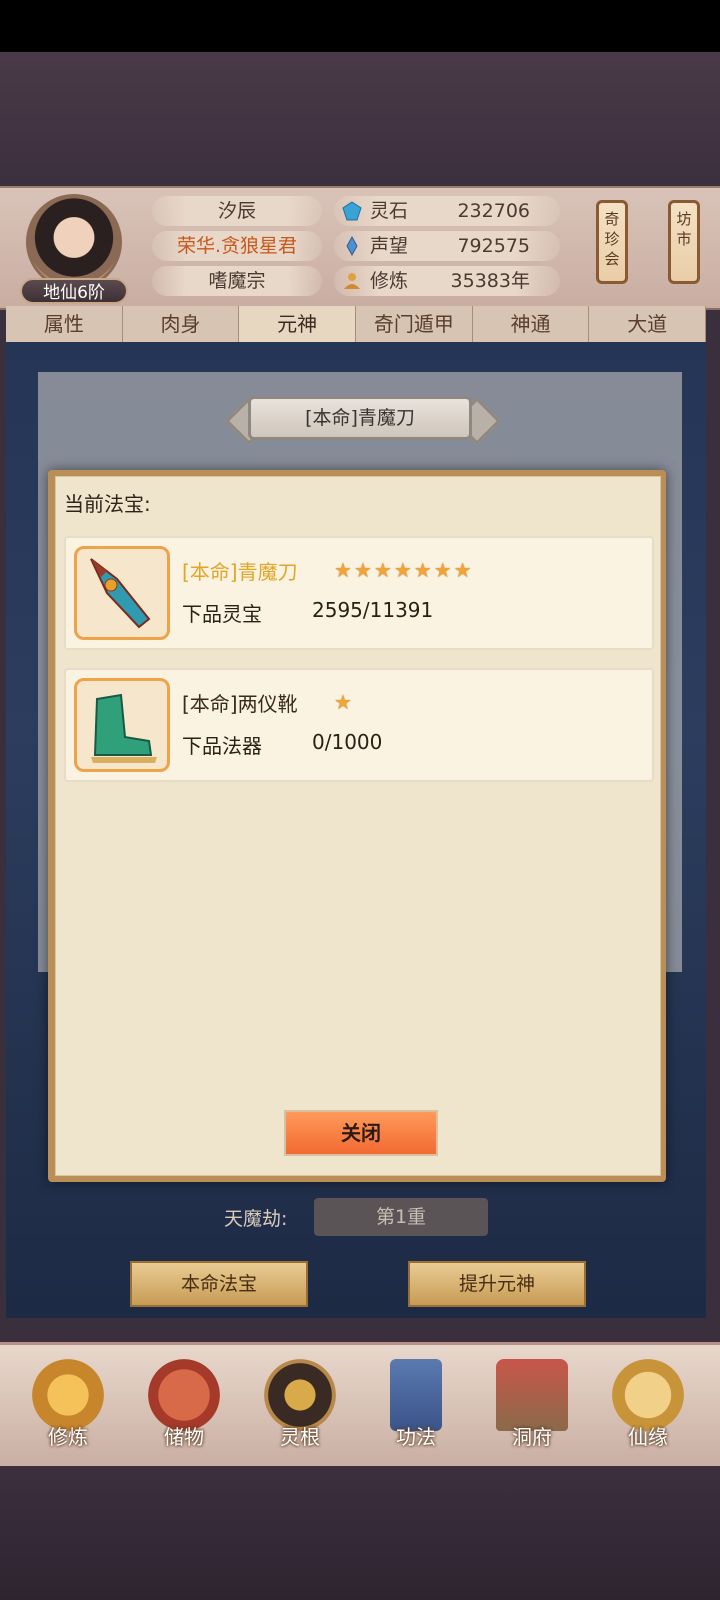 The image size is (720, 1600). What do you see at coordinates (389, 281) in the screenshot?
I see `resource-label: 修炼` at bounding box center [389, 281].